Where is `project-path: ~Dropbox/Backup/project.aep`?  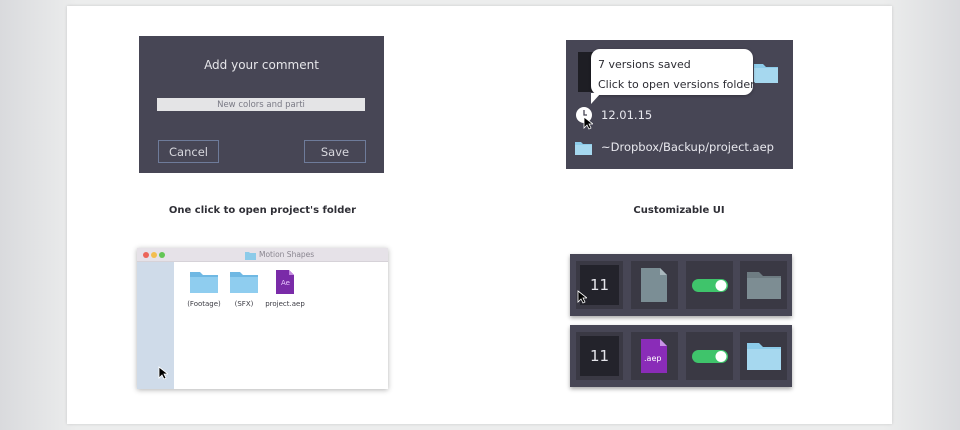 project-path: ~Dropbox/Backup/project.aep is located at coordinates (687, 147).